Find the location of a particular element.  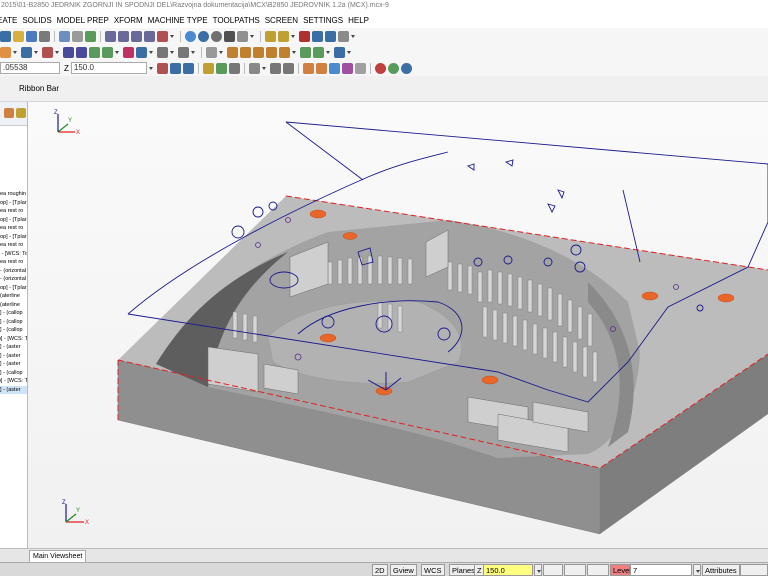

post-icon is located at coordinates (347, 68).